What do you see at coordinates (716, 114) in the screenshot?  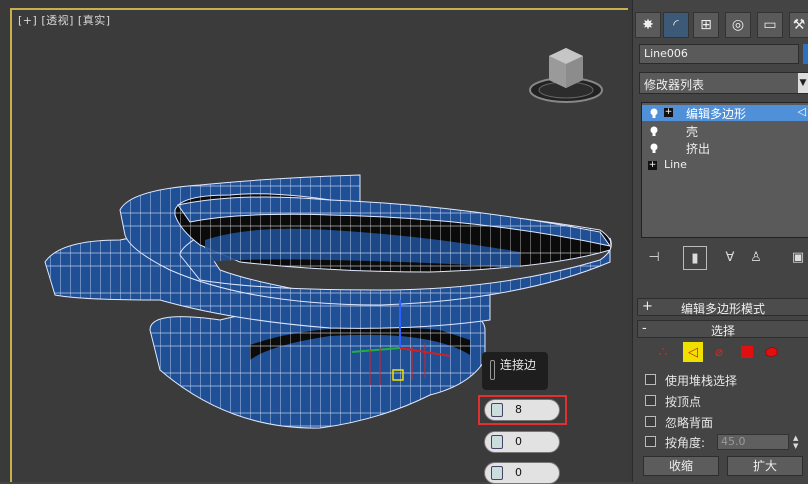 I see `stack-item-label: 编辑多边形` at bounding box center [716, 114].